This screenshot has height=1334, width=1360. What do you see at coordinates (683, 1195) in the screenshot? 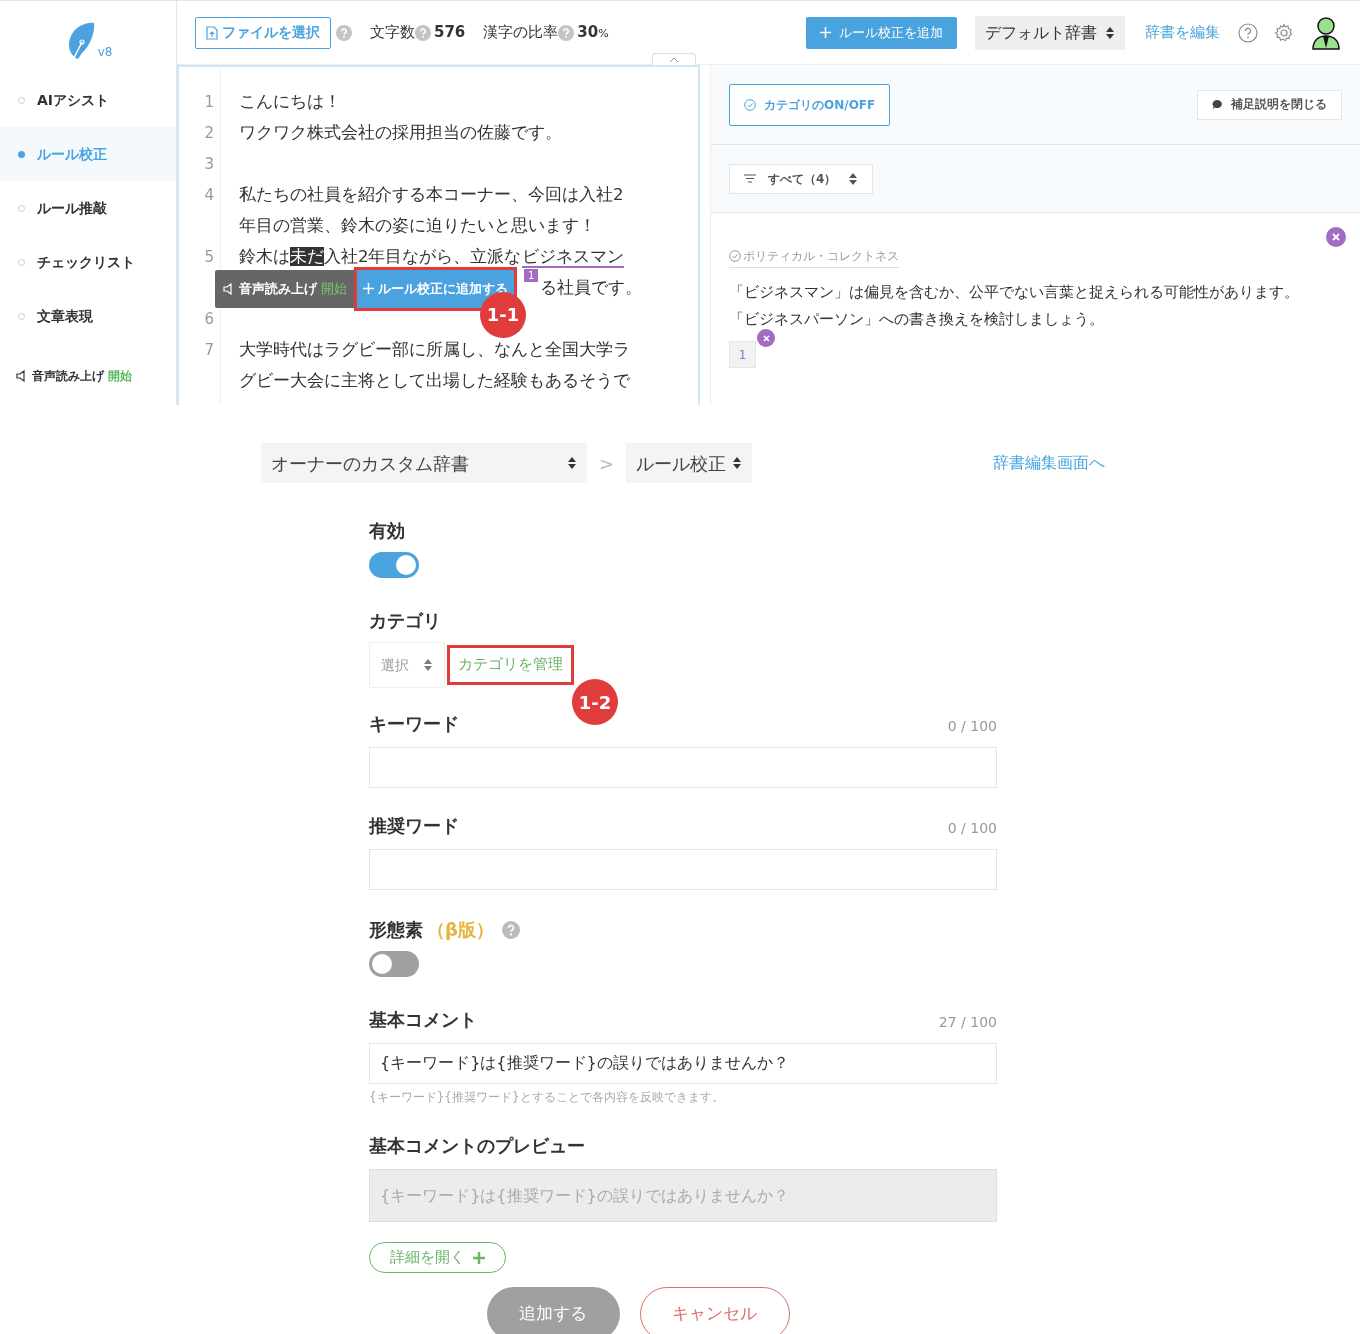
I see `comment-preview: {キーワード}は{推奨ワード}の誤りではありませんか？` at bounding box center [683, 1195].